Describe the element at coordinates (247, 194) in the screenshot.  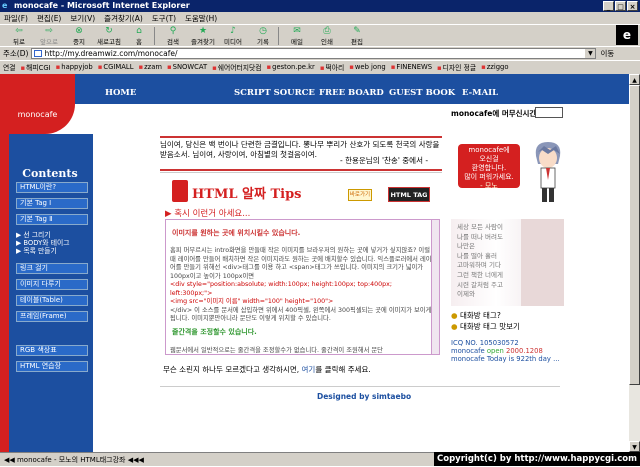
I see `tips-title: HTML 알짜 Tips` at that location.